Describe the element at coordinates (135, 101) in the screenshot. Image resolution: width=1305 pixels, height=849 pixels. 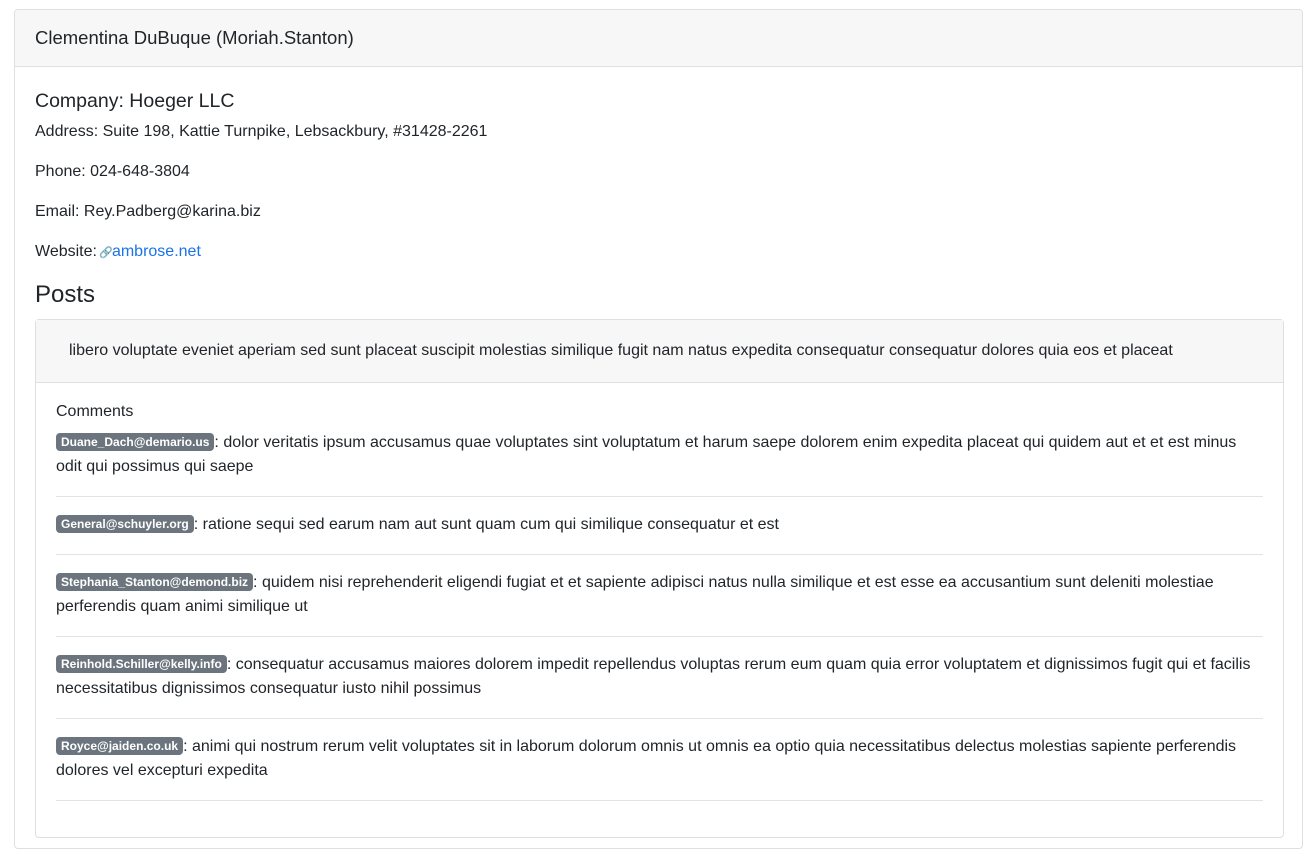
I see `company-name: Company: Hoeger LLC` at that location.